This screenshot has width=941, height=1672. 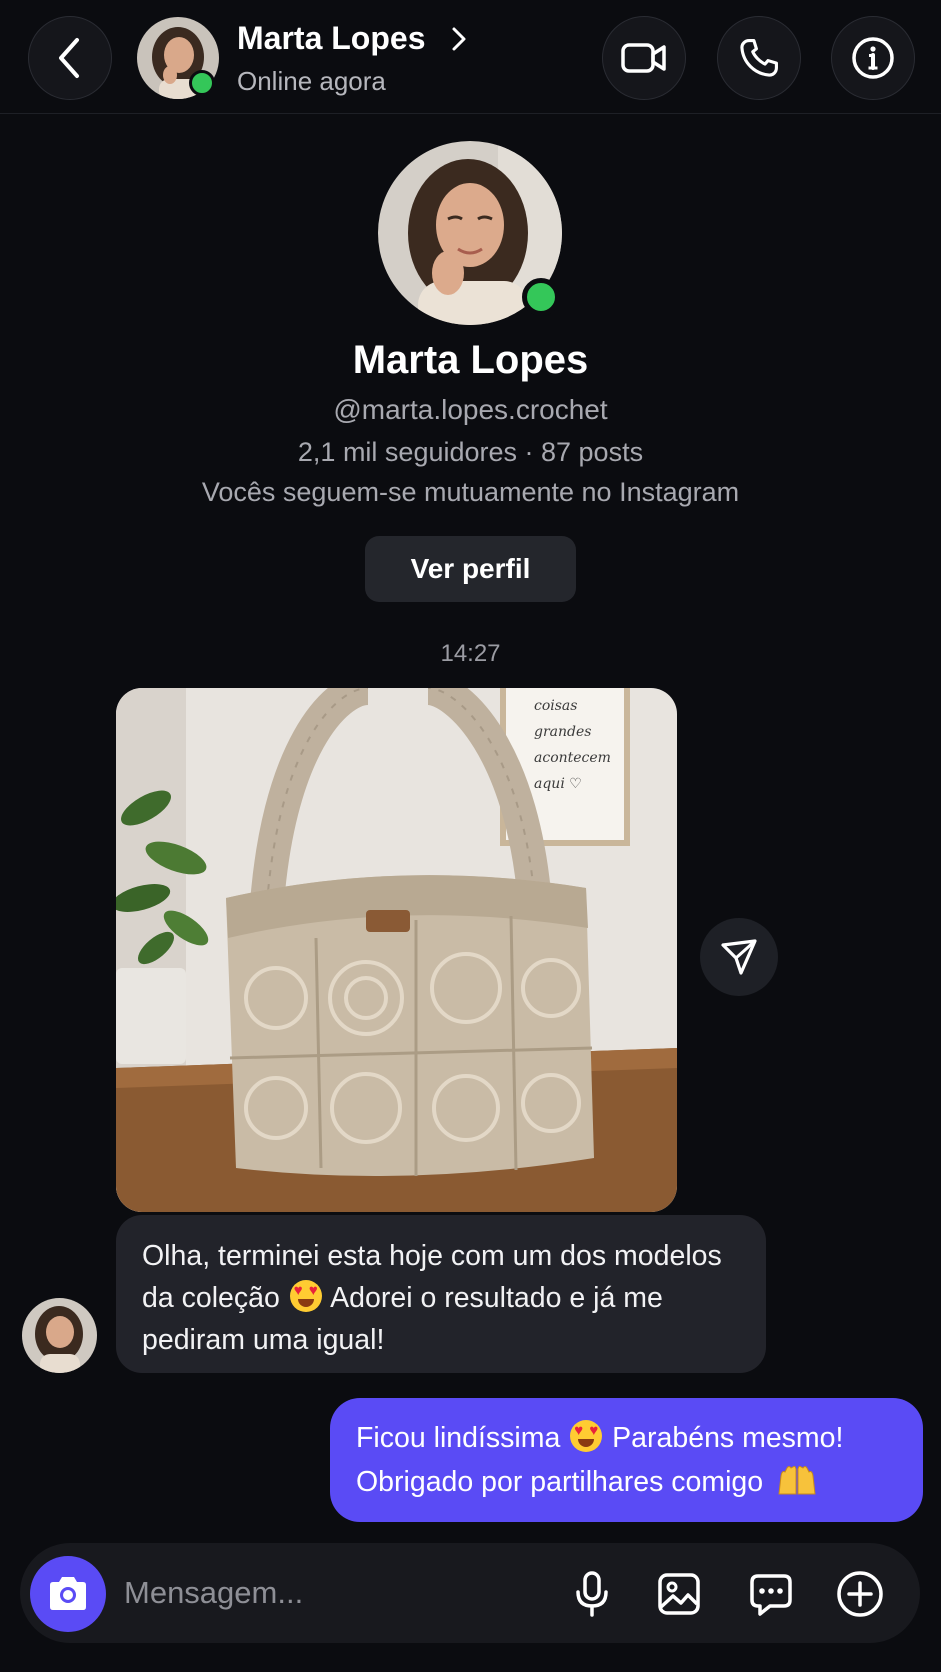 I want to click on gallery-button, so click(x=679, y=1594).